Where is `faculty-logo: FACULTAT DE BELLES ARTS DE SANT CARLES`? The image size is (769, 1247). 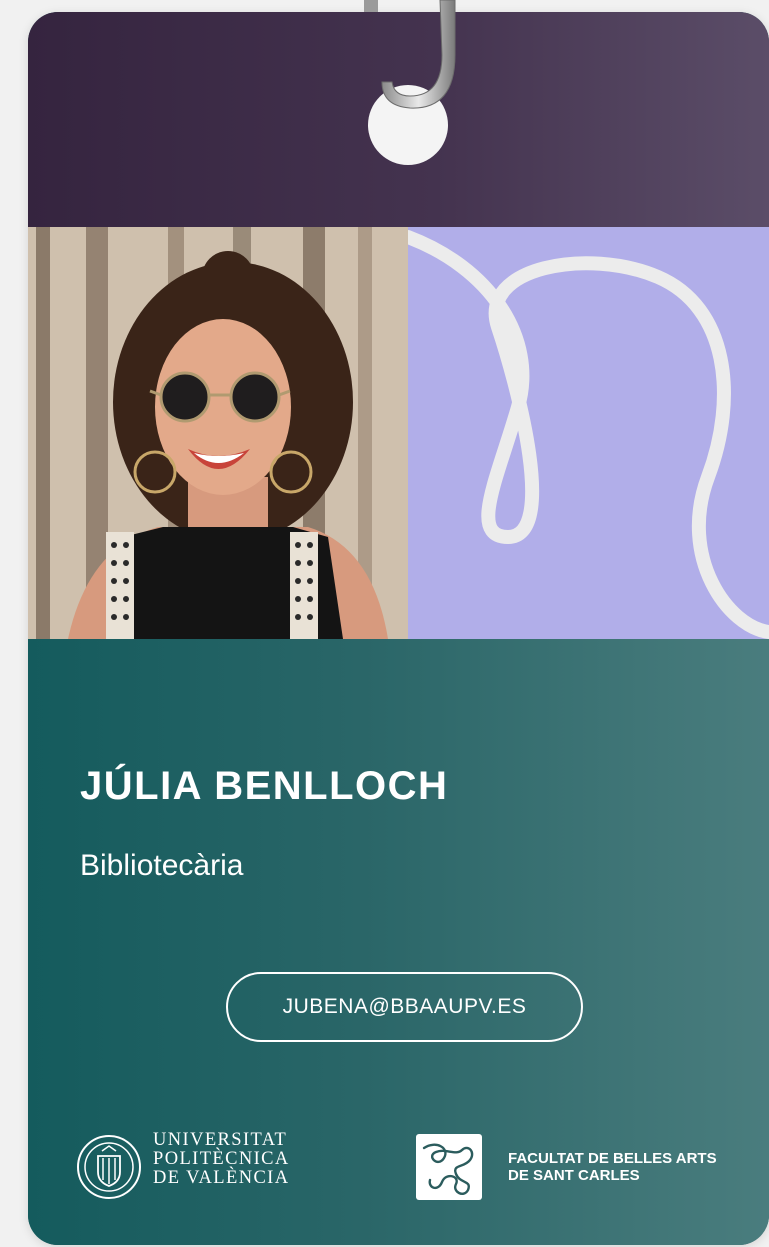
faculty-logo: FACULTAT DE BELLES ARTS DE SANT CARLES is located at coordinates (581, 1169).